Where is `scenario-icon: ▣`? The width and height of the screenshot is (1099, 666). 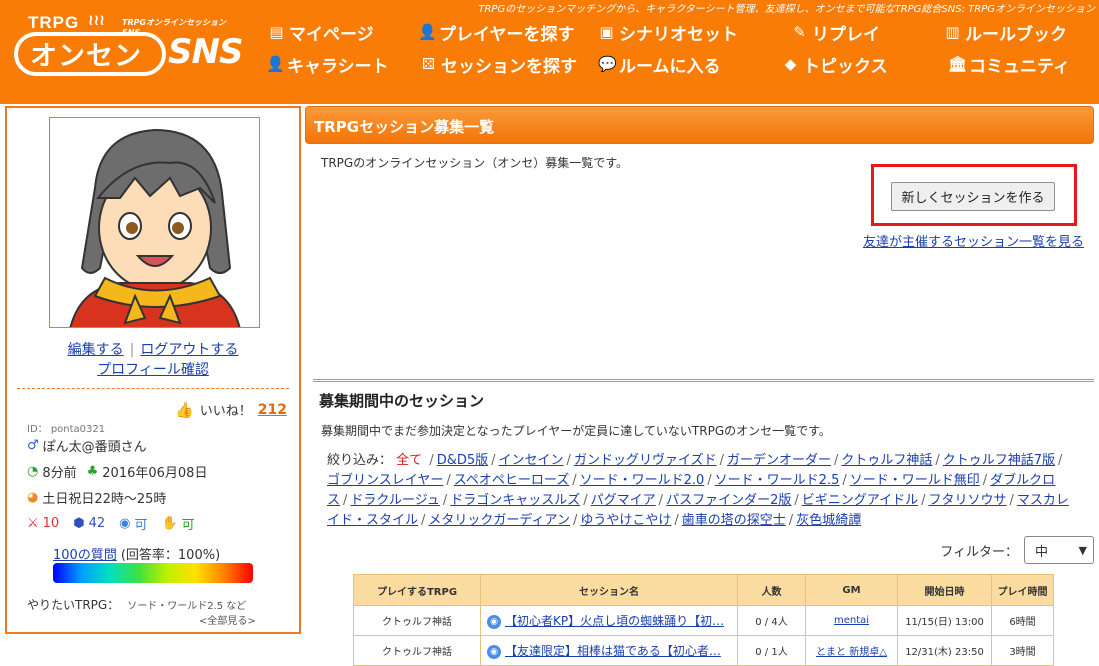
scenario-icon: ▣ is located at coordinates (606, 32).